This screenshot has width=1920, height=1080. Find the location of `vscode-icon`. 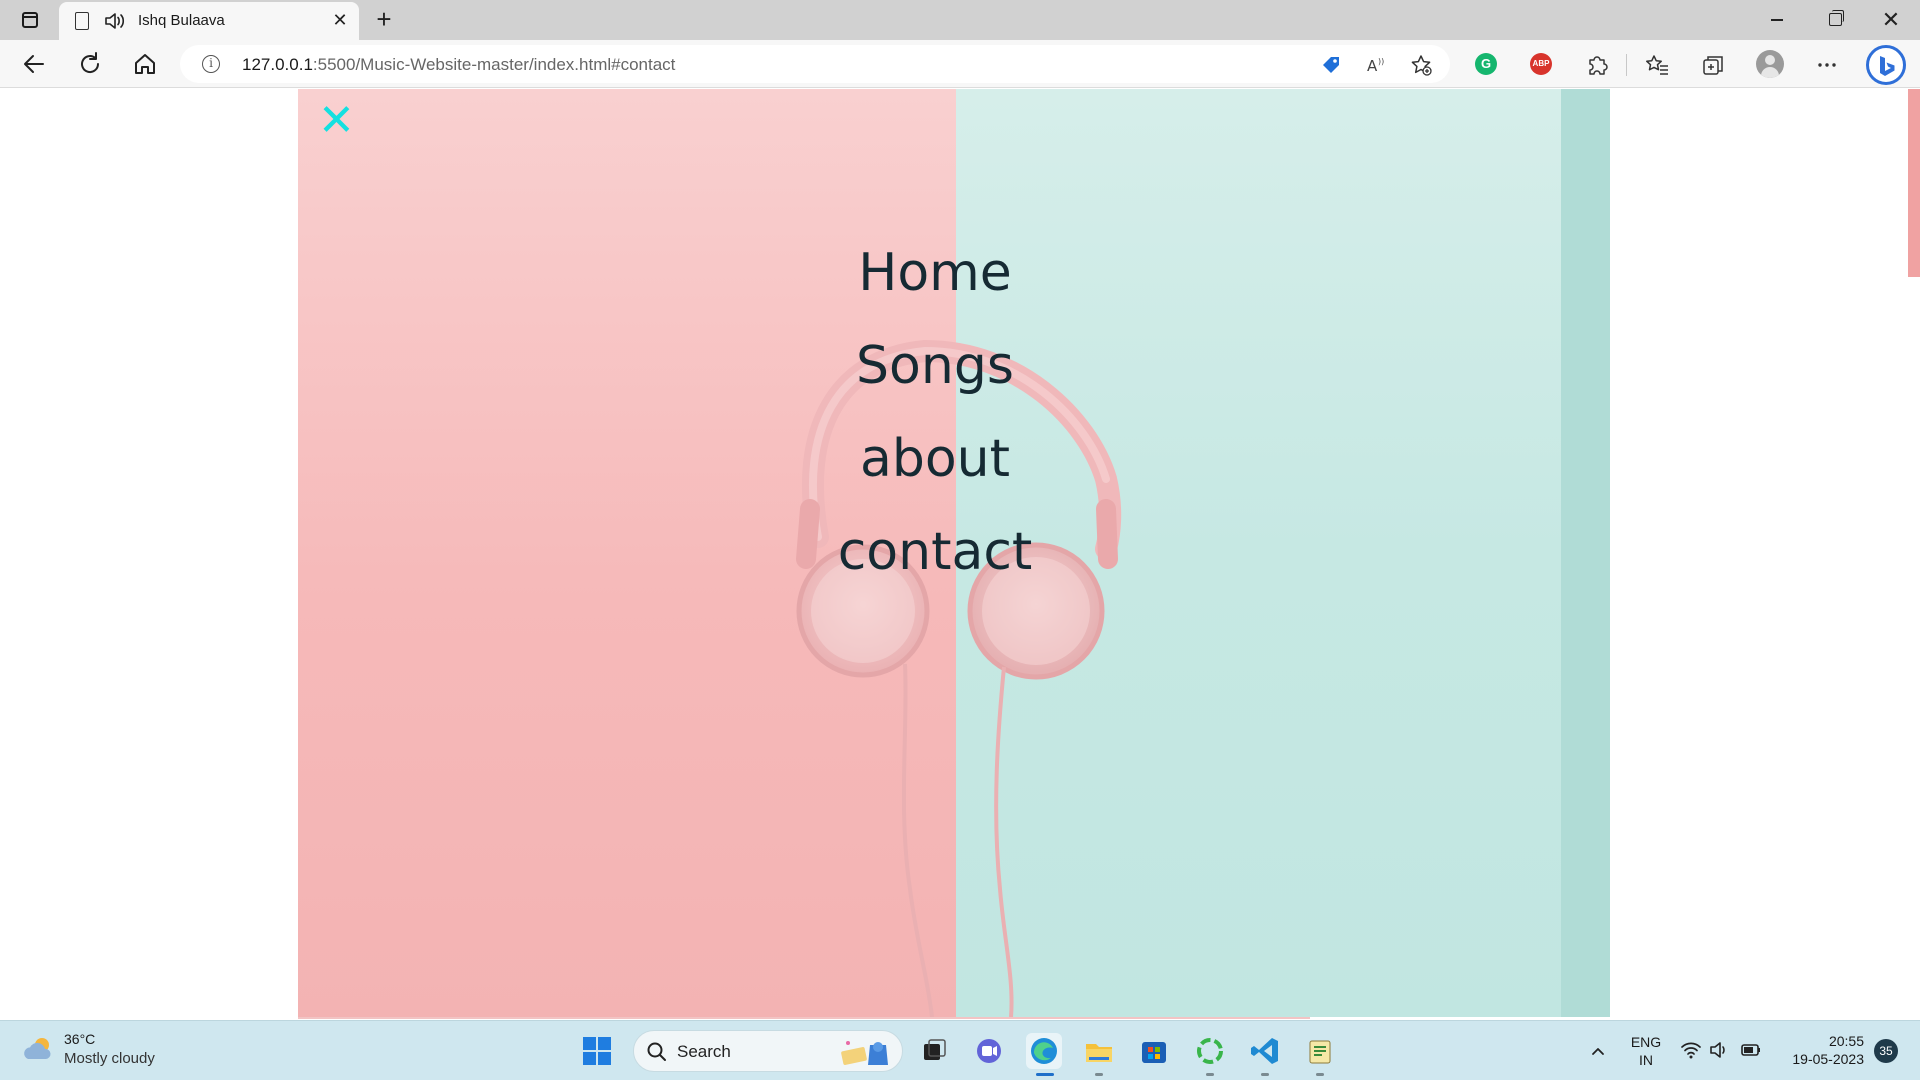

vscode-icon is located at coordinates (1265, 1051).